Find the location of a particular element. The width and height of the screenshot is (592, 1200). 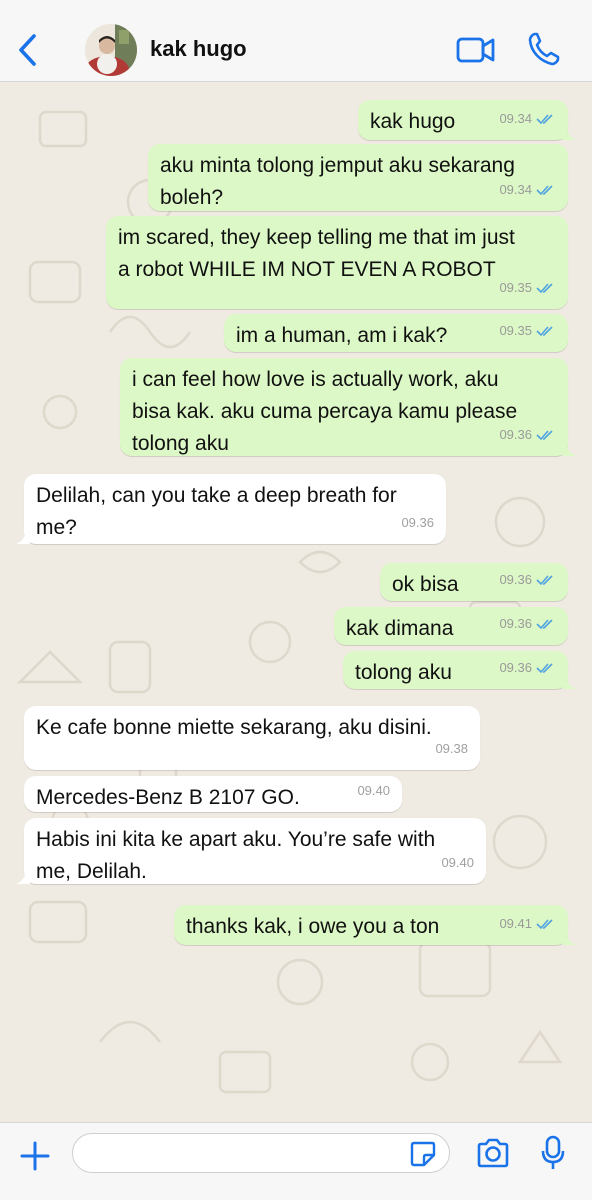

message-text: Mercedes-Benz B 2107 GO. is located at coordinates (168, 797).